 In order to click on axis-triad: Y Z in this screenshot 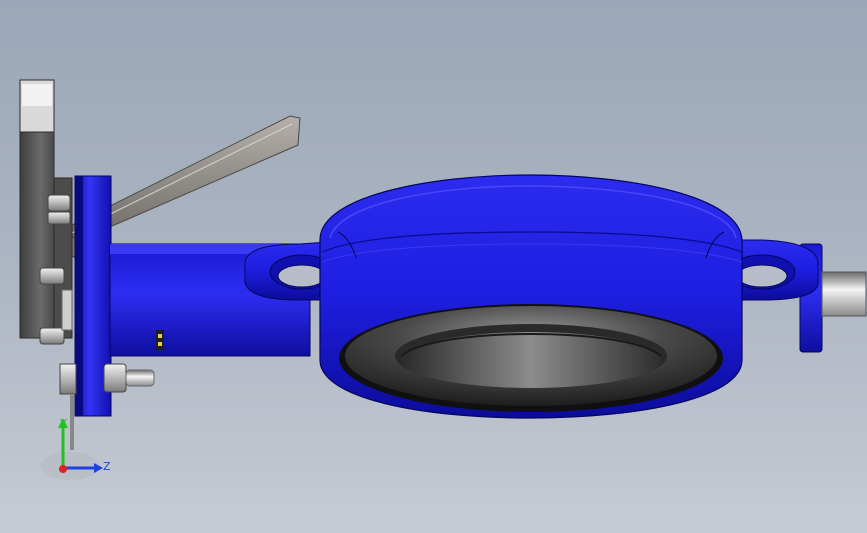, I will do `click(75, 448)`.